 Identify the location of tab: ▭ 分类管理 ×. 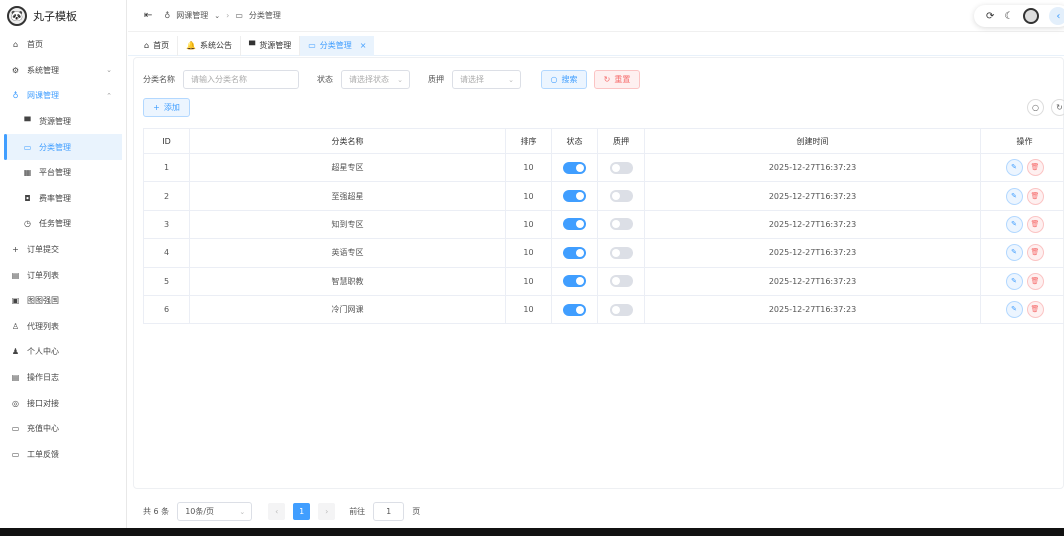
(337, 45).